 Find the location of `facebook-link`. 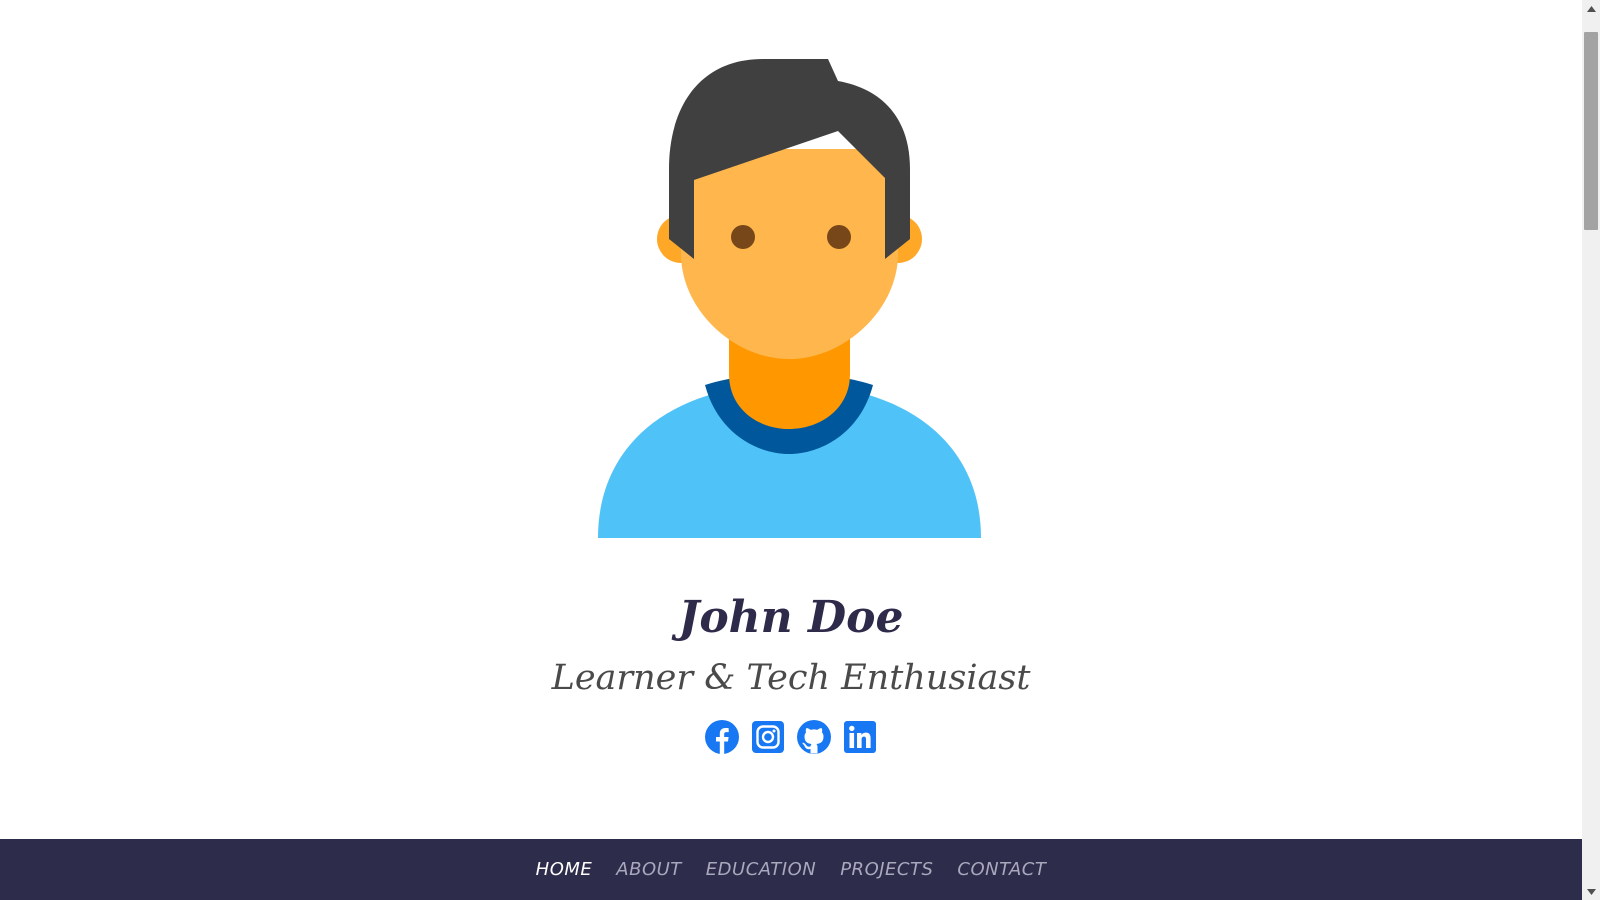

facebook-link is located at coordinates (722, 737).